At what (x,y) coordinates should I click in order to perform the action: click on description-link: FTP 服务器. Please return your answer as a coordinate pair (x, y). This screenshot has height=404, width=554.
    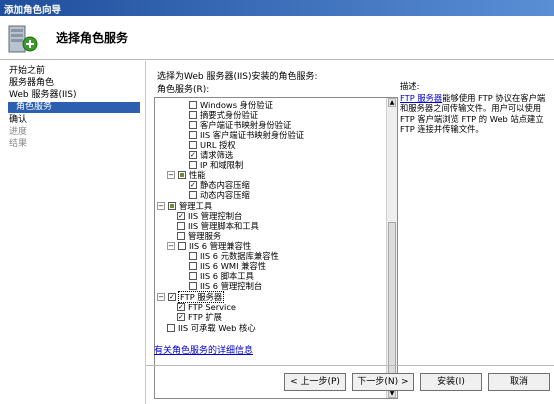
    Looking at the image, I should click on (421, 98).